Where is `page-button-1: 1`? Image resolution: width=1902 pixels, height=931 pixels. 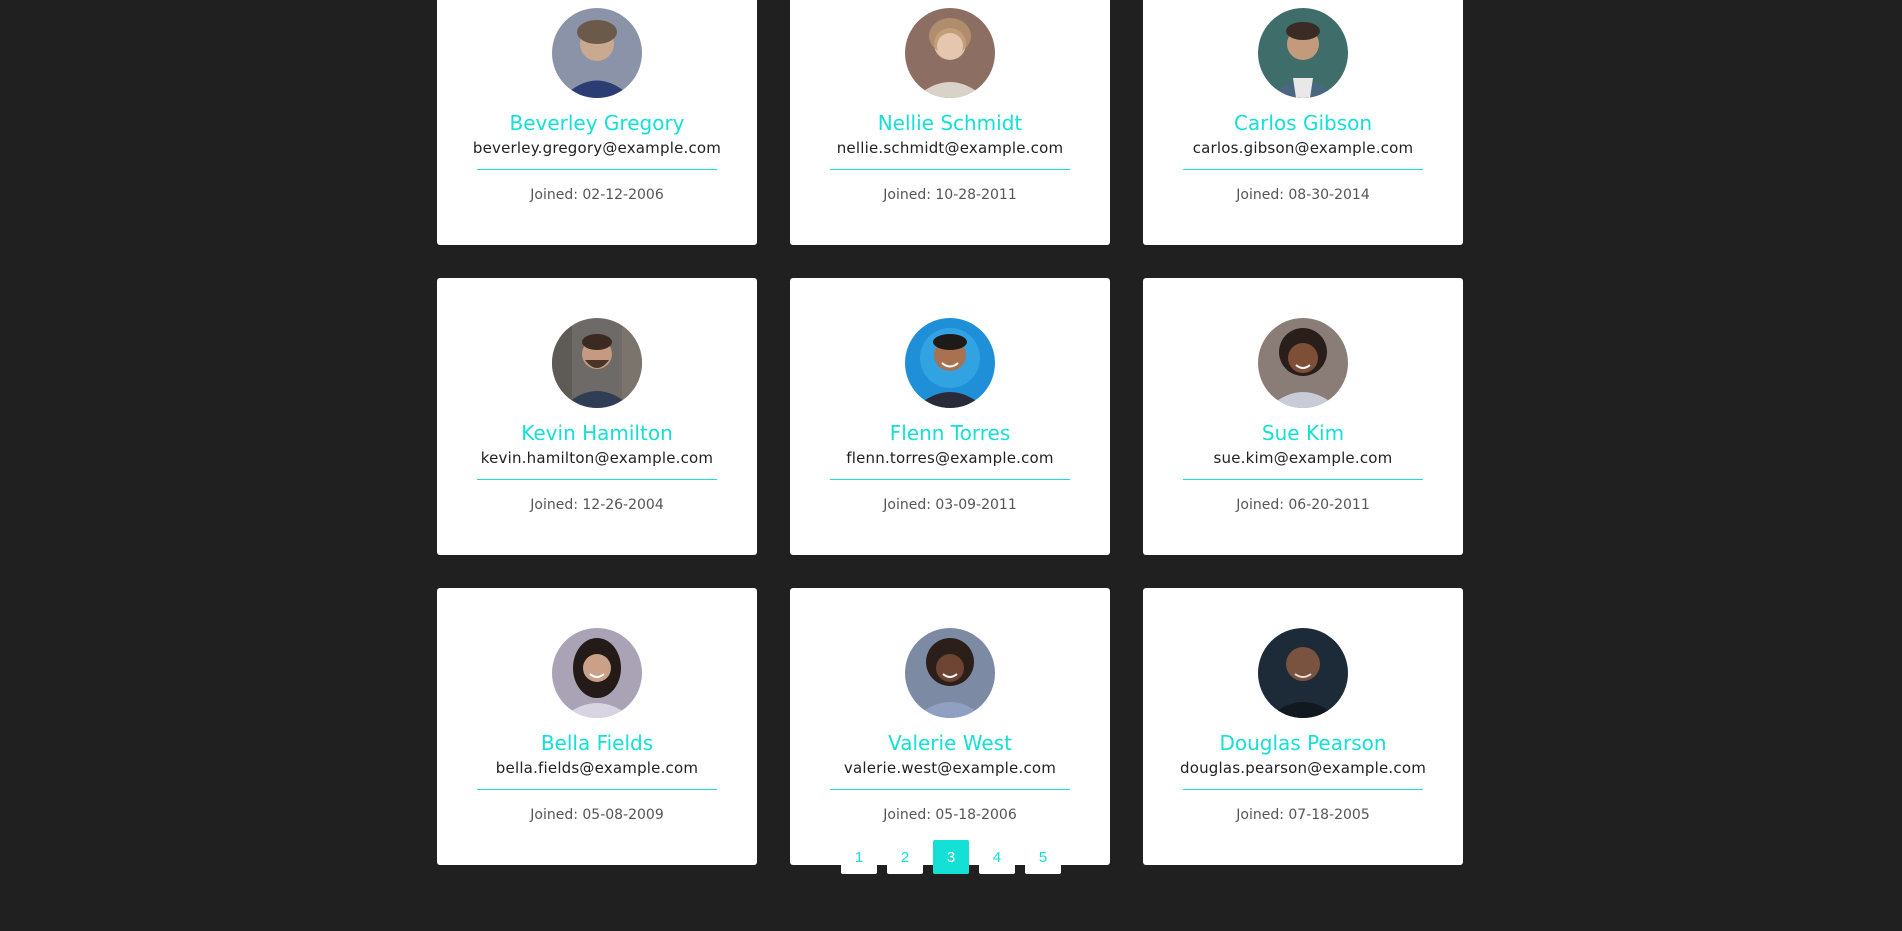
page-button-1: 1 is located at coordinates (859, 857).